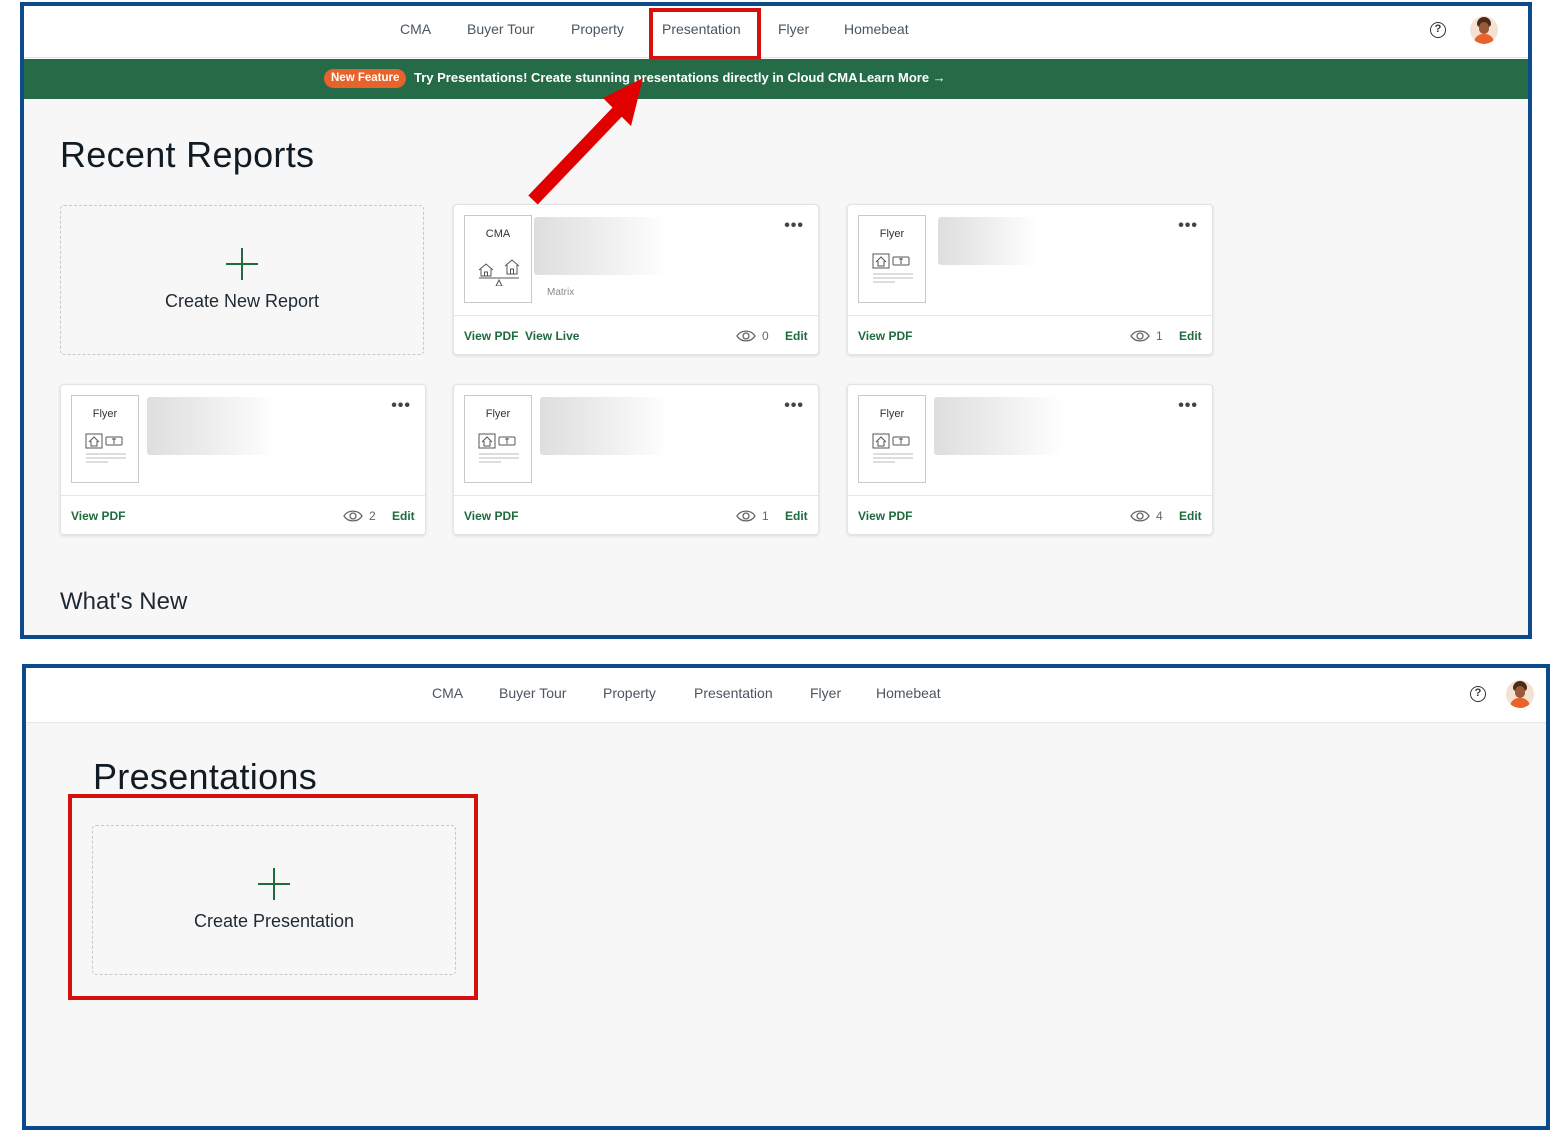  I want to click on create-presentation-label: Create Presentation, so click(274, 921).